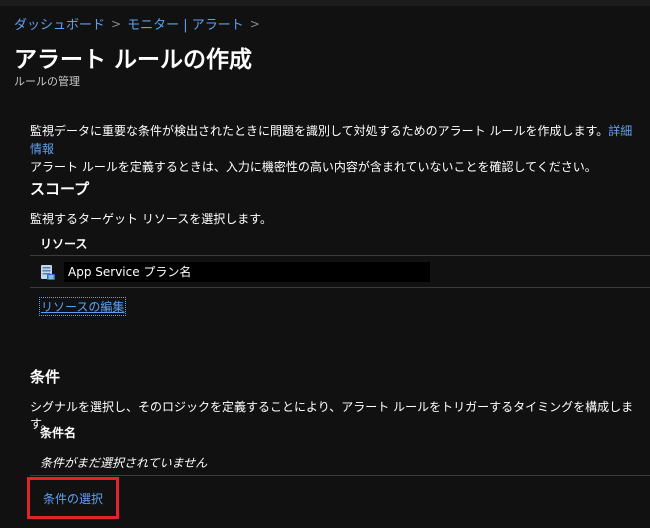 The width and height of the screenshot is (650, 528). I want to click on app-service-plan-icon, so click(48, 272).